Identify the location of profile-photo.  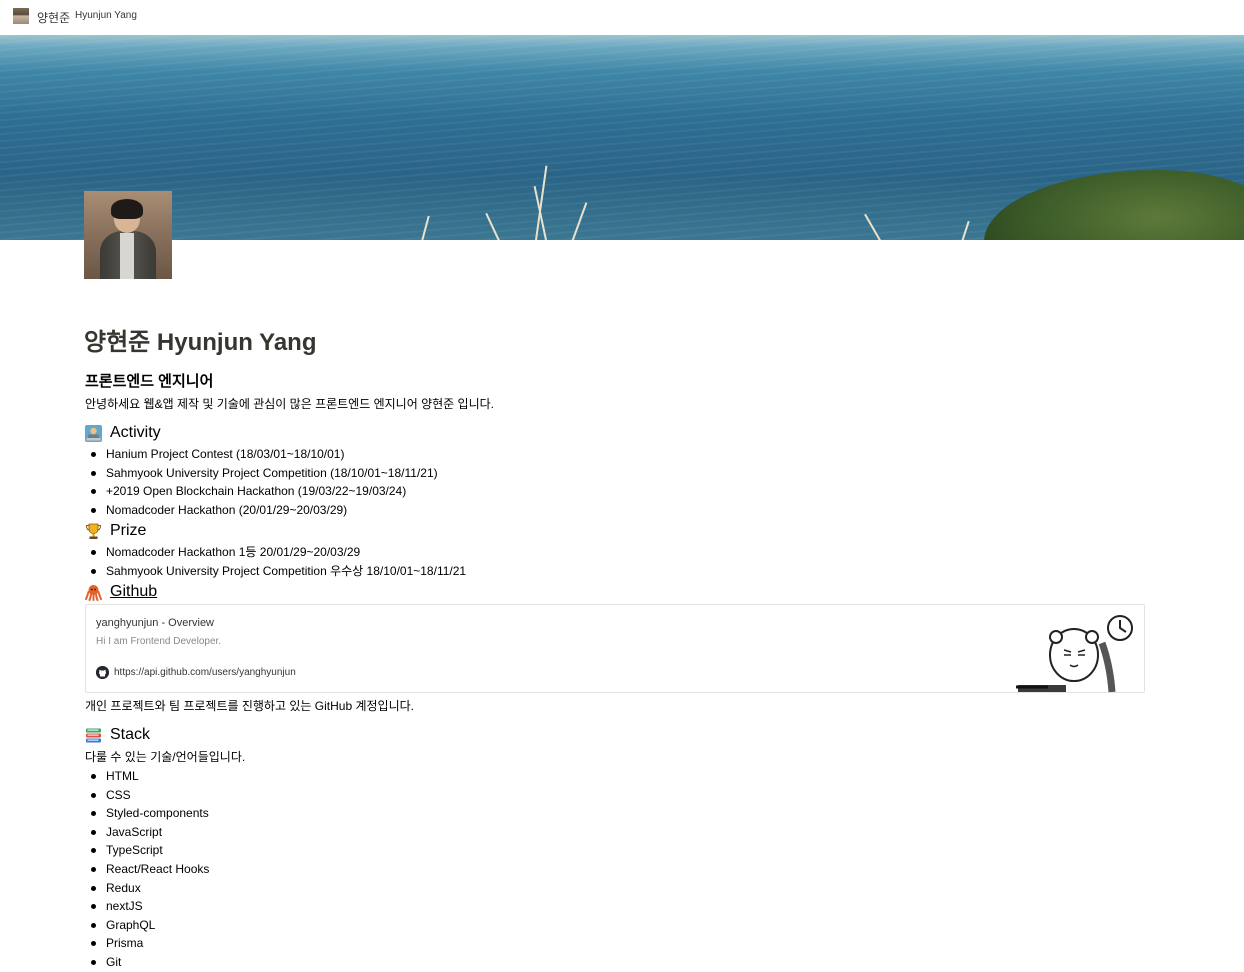
(128, 235).